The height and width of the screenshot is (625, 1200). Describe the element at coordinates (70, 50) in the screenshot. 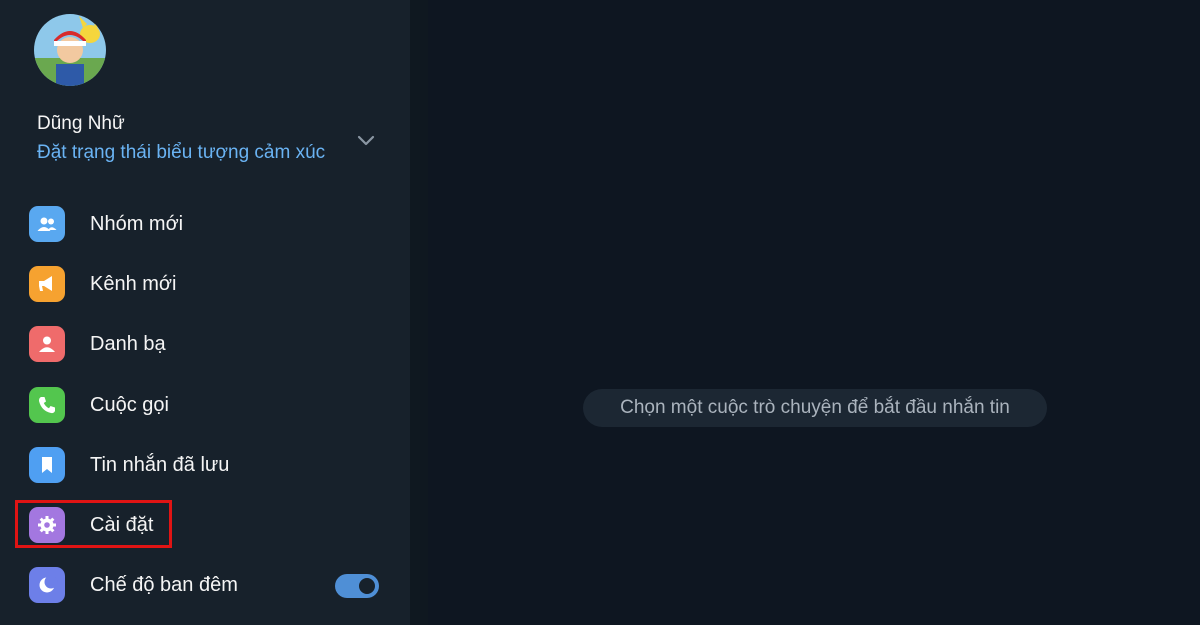

I see `avatar` at that location.